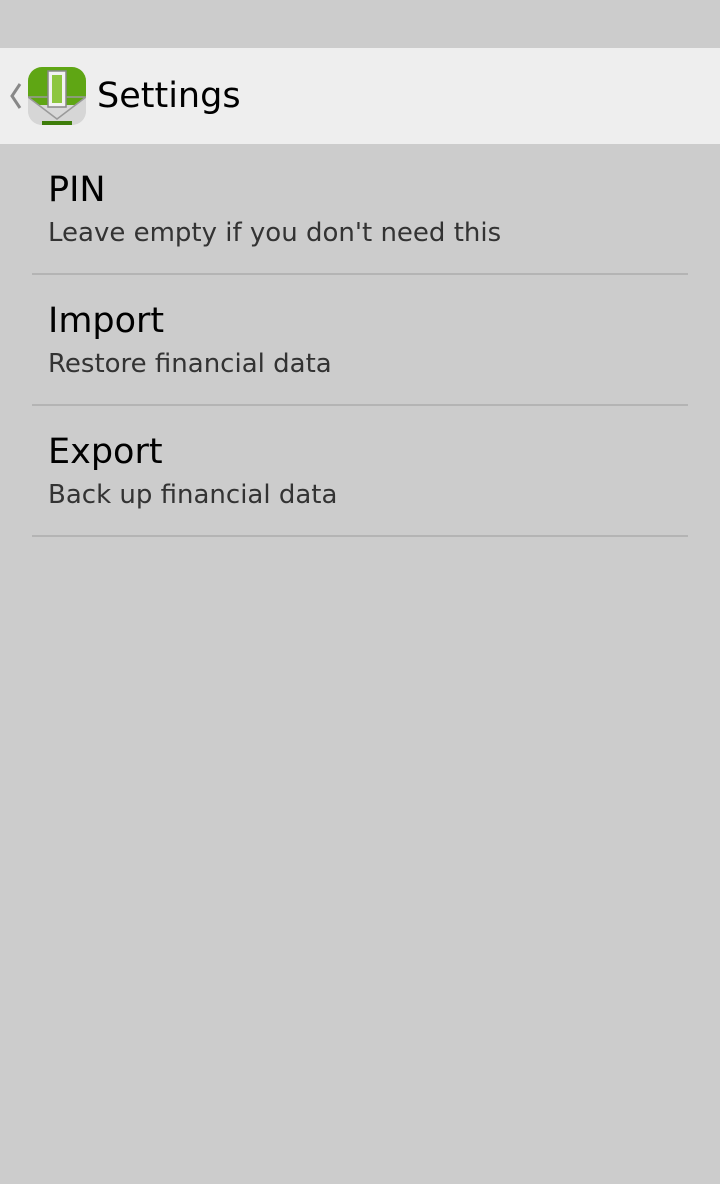  I want to click on preference-summary: Restore financial data, so click(190, 364).